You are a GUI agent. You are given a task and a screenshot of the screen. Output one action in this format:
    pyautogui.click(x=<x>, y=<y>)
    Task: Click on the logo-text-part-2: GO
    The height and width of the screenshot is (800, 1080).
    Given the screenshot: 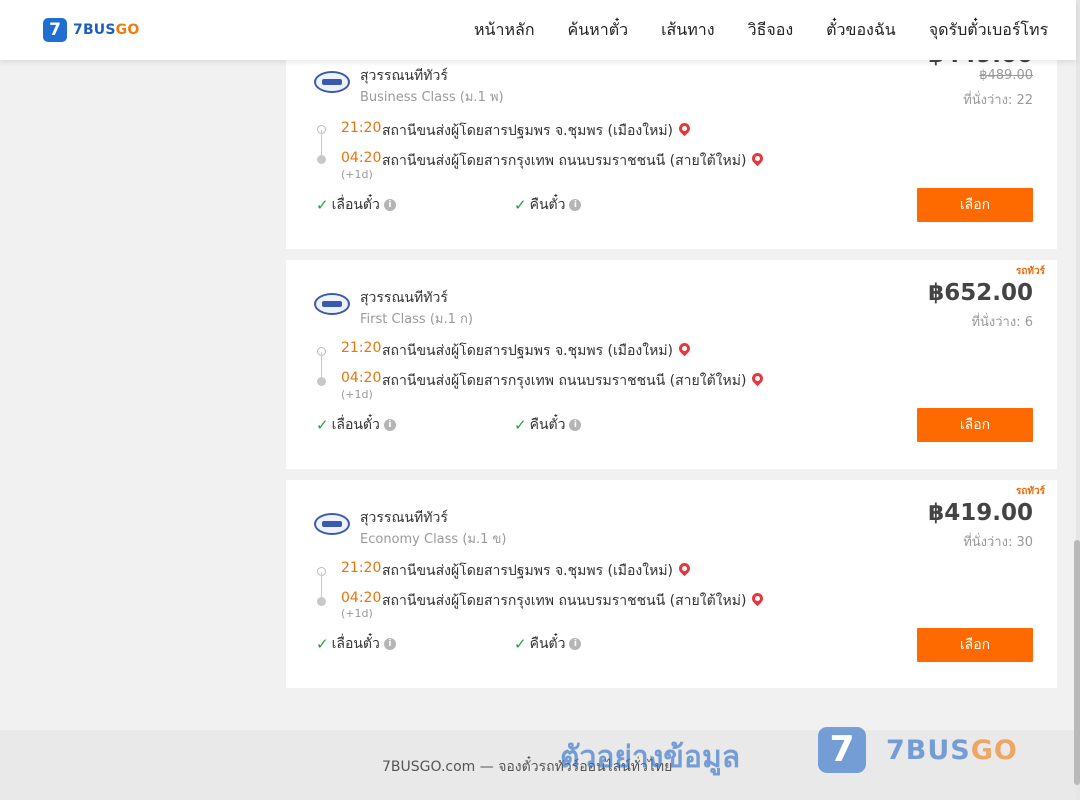 What is the action you would take?
    pyautogui.click(x=127, y=30)
    